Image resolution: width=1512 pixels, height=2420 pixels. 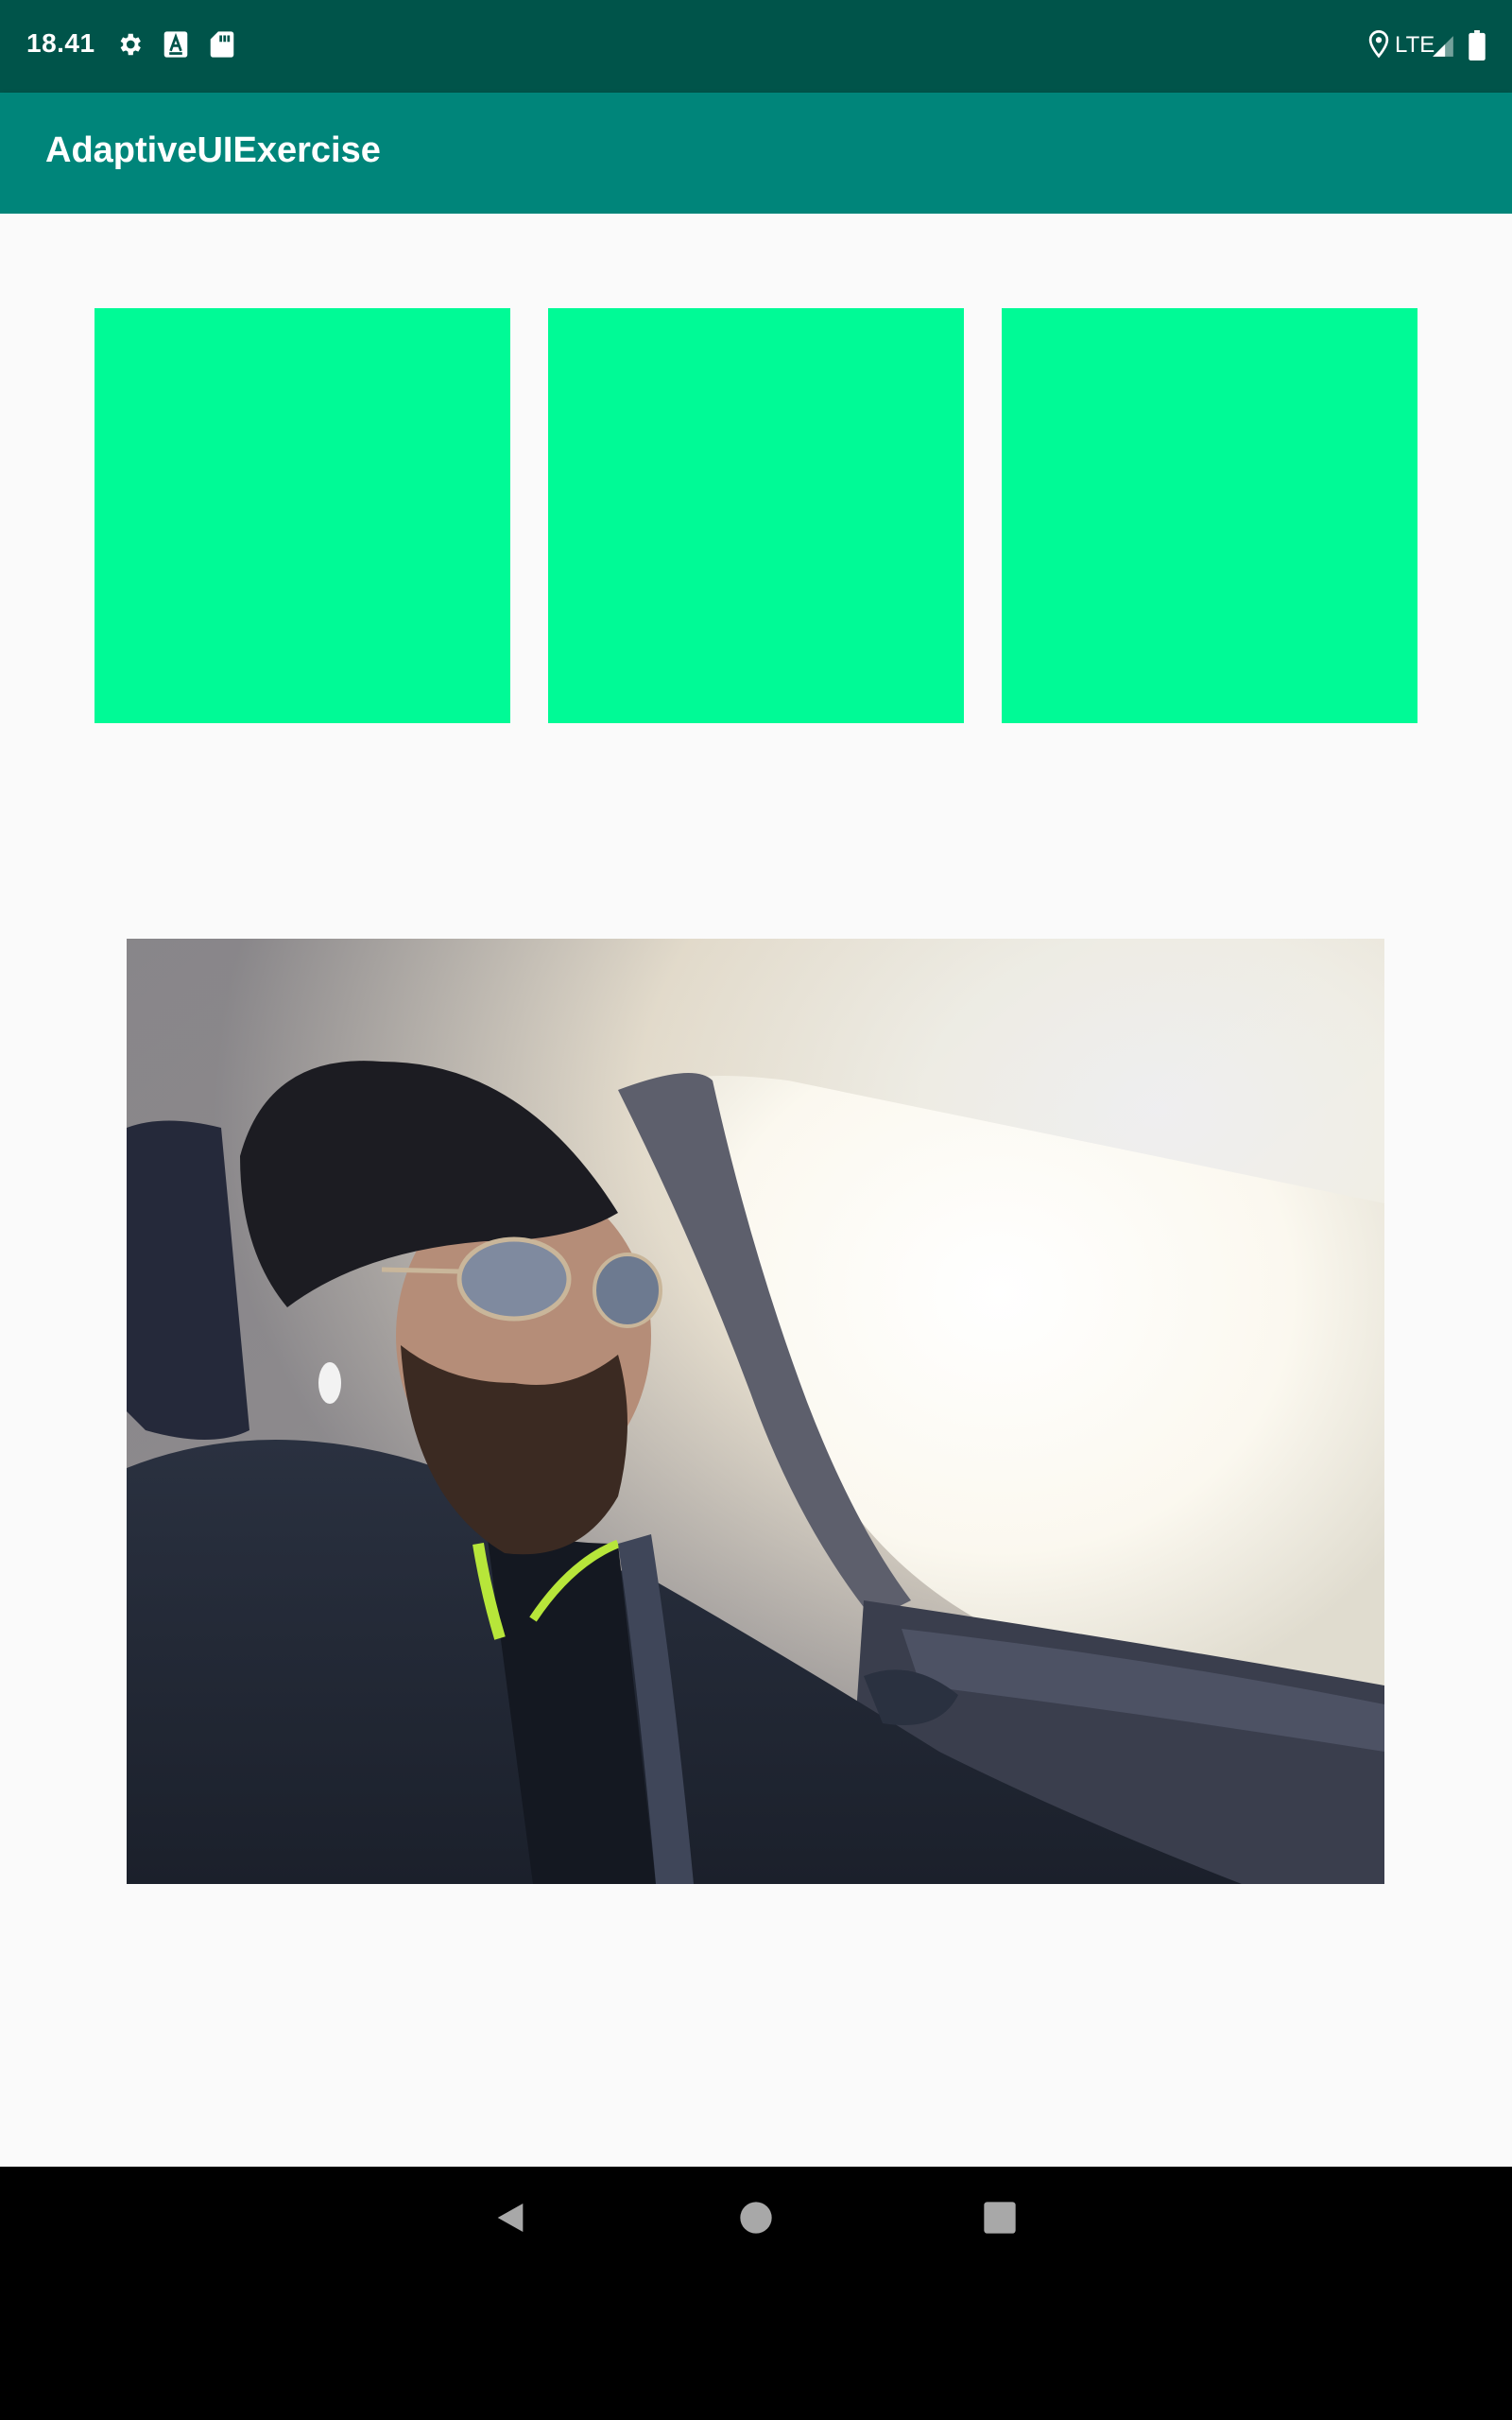 I want to click on battery-icon, so click(x=1477, y=45).